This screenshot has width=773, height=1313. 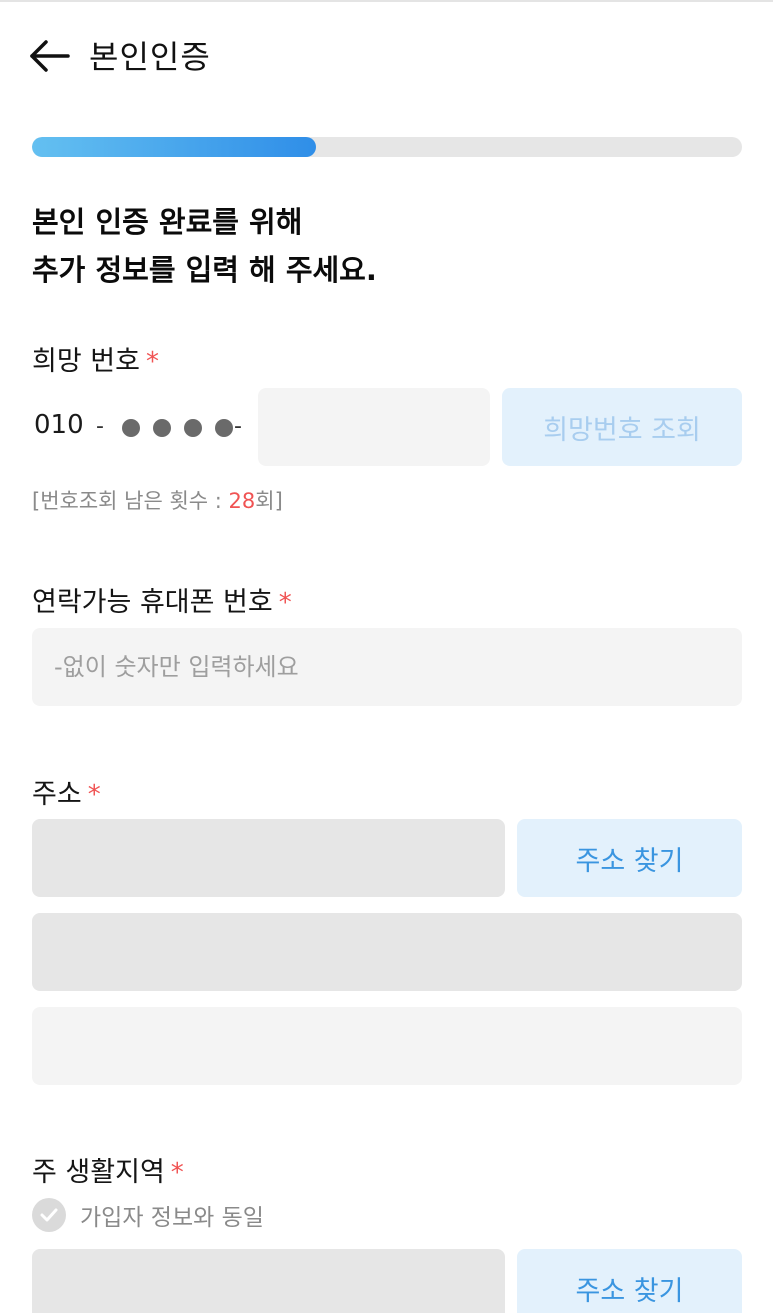 What do you see at coordinates (242, 501) in the screenshot?
I see `remaining-count: 28` at bounding box center [242, 501].